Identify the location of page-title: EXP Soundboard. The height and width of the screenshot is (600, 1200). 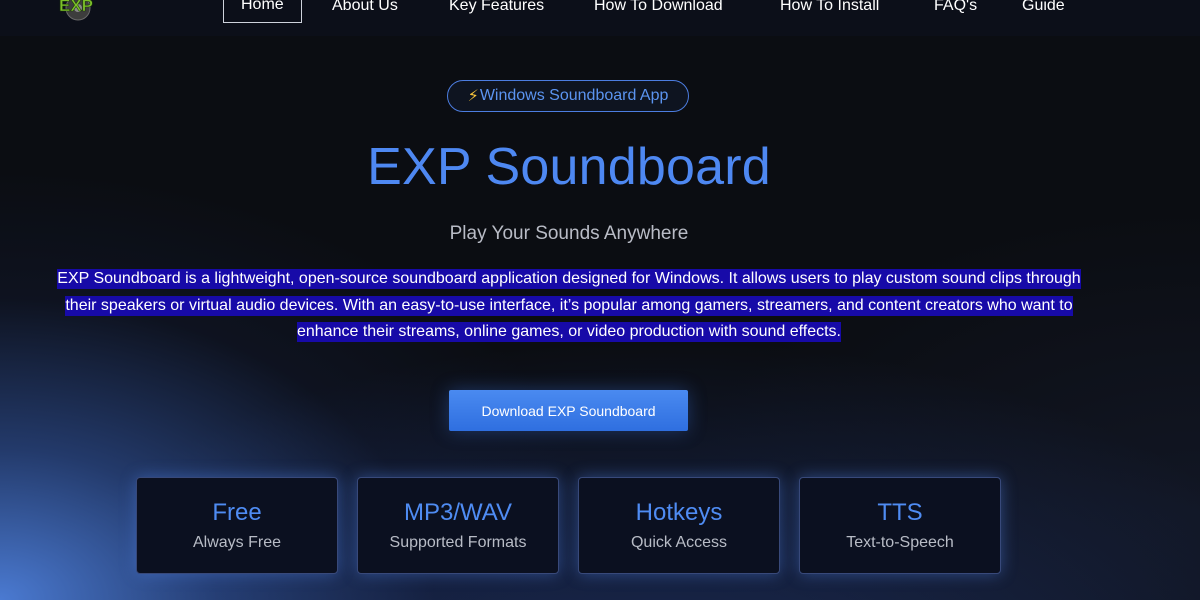
(569, 167).